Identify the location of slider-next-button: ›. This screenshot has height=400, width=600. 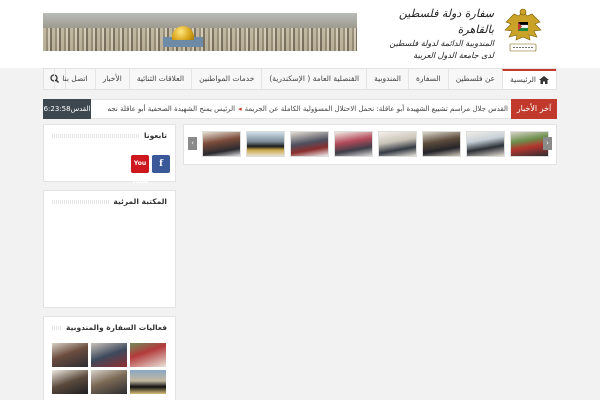
(547, 143).